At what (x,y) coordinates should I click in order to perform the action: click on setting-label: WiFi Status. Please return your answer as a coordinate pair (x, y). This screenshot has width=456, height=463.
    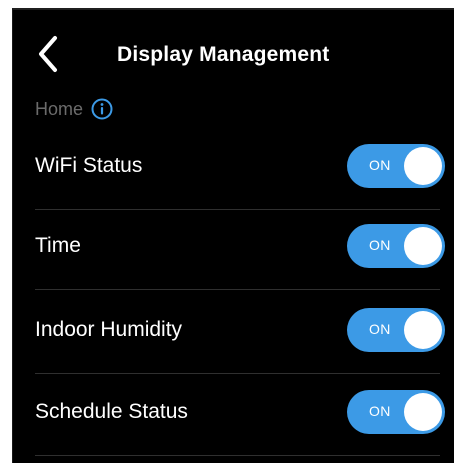
    Looking at the image, I should click on (89, 165).